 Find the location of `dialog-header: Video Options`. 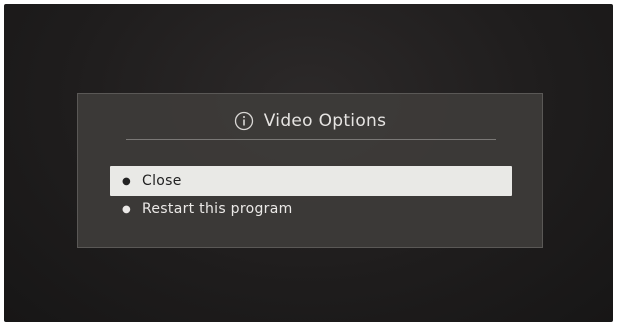

dialog-header: Video Options is located at coordinates (310, 121).